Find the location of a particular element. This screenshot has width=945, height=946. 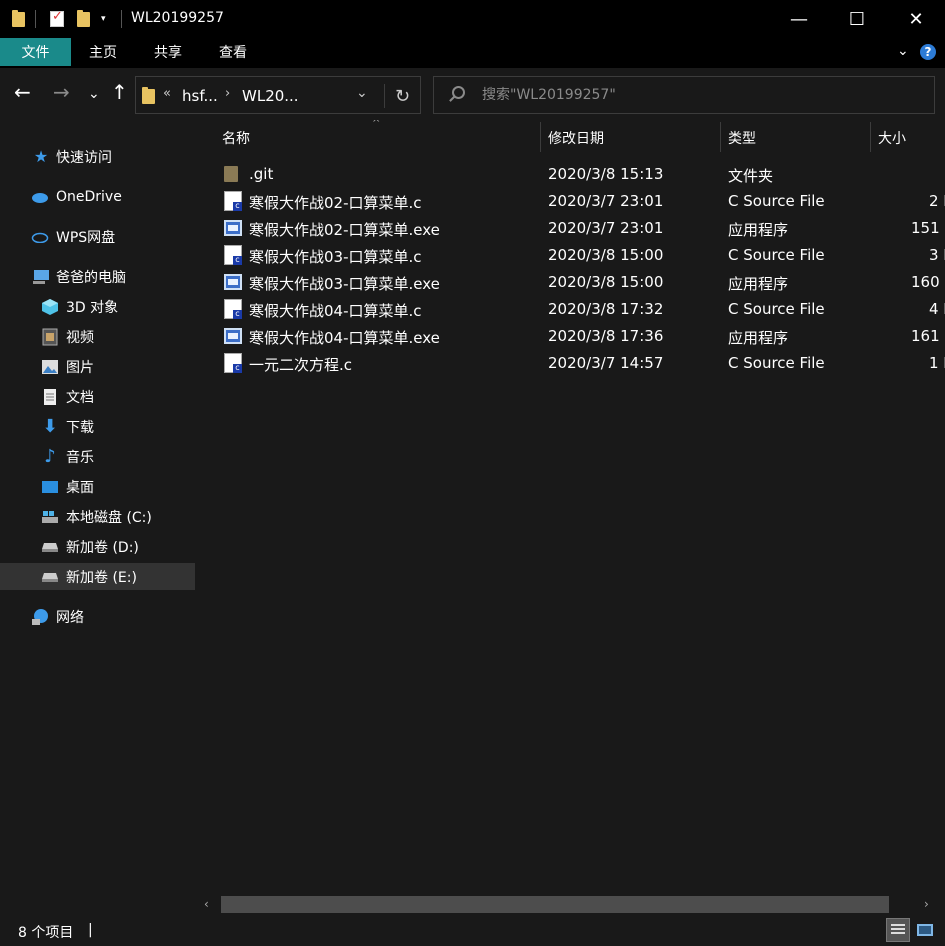

customize-toolbar-button: ▾ is located at coordinates (103, 19).